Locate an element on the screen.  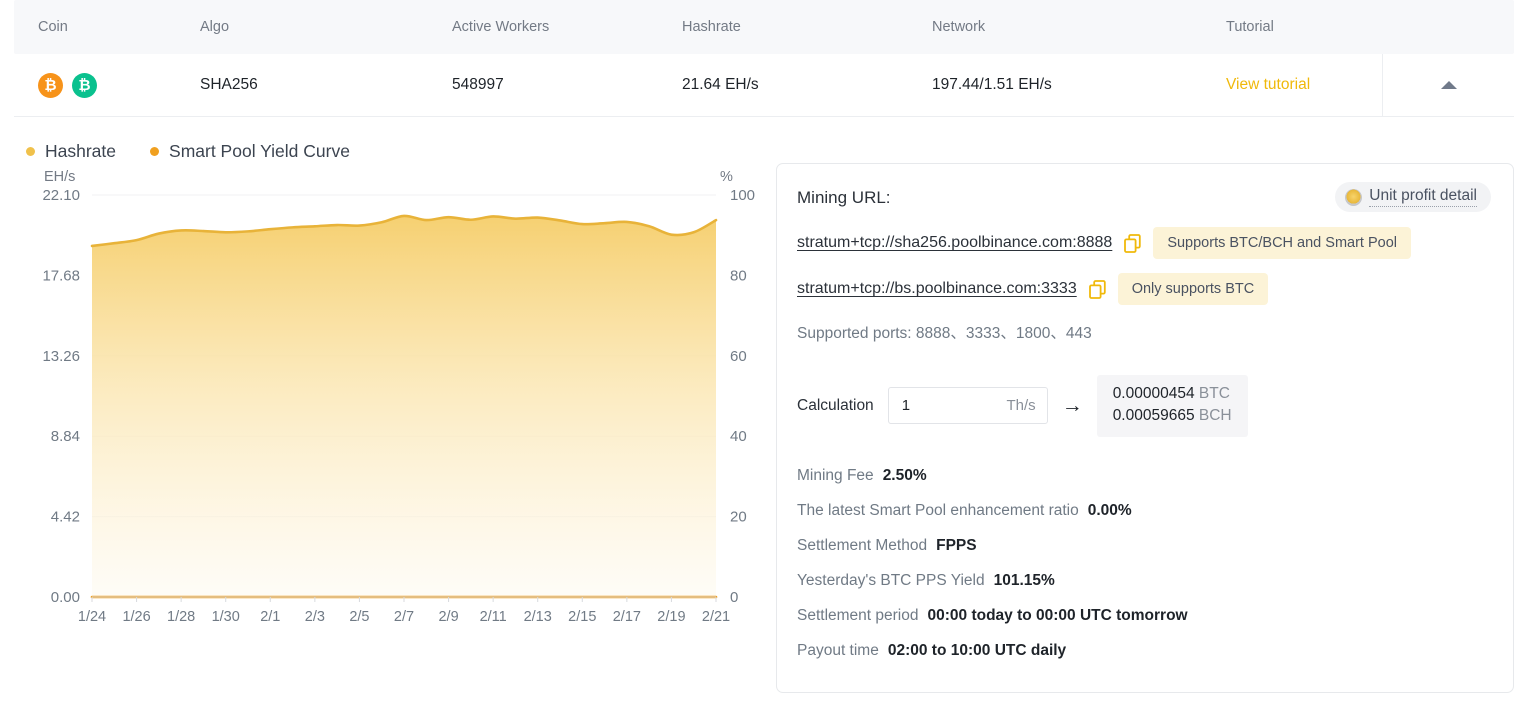
chart-y-tick-right: 80 is located at coordinates (738, 275).